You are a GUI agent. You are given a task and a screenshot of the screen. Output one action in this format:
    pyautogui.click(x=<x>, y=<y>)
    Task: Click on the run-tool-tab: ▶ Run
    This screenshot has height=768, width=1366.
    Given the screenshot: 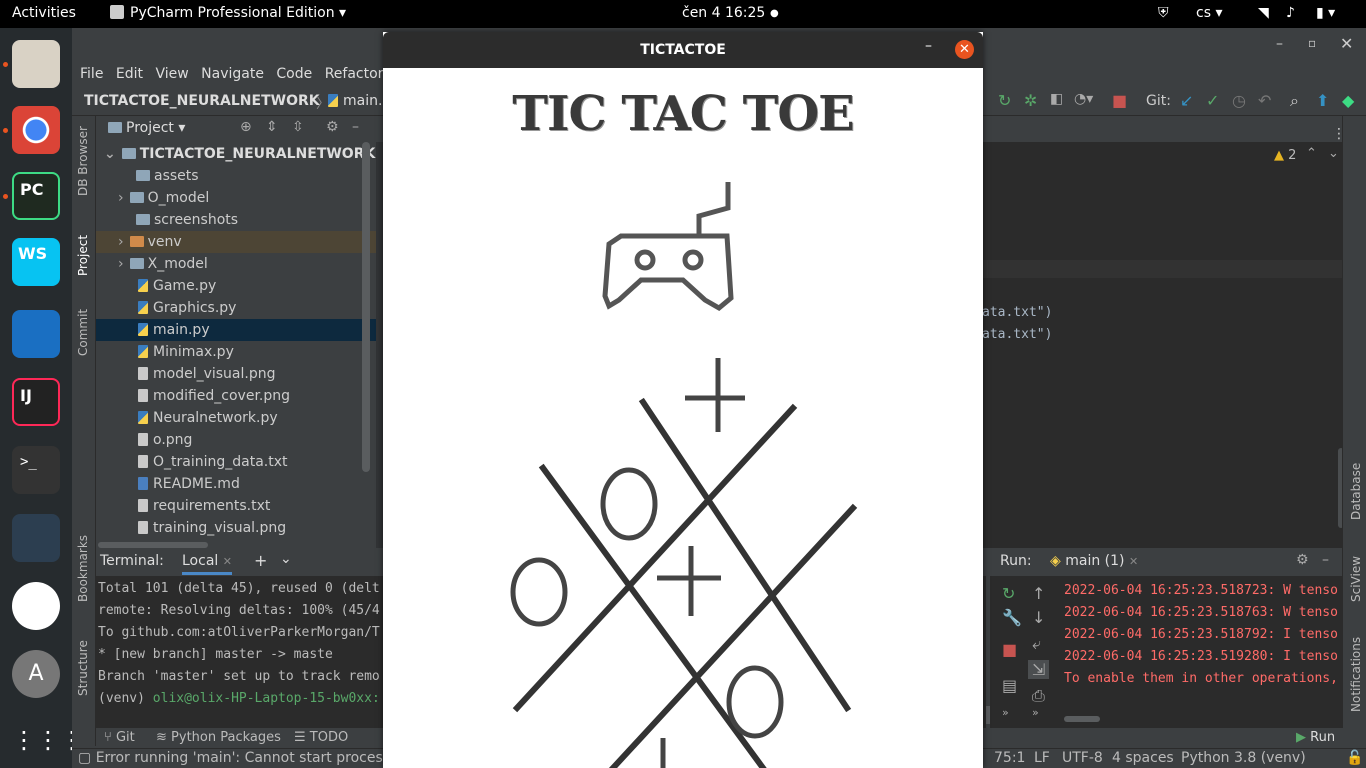 What is the action you would take?
    pyautogui.click(x=1315, y=737)
    